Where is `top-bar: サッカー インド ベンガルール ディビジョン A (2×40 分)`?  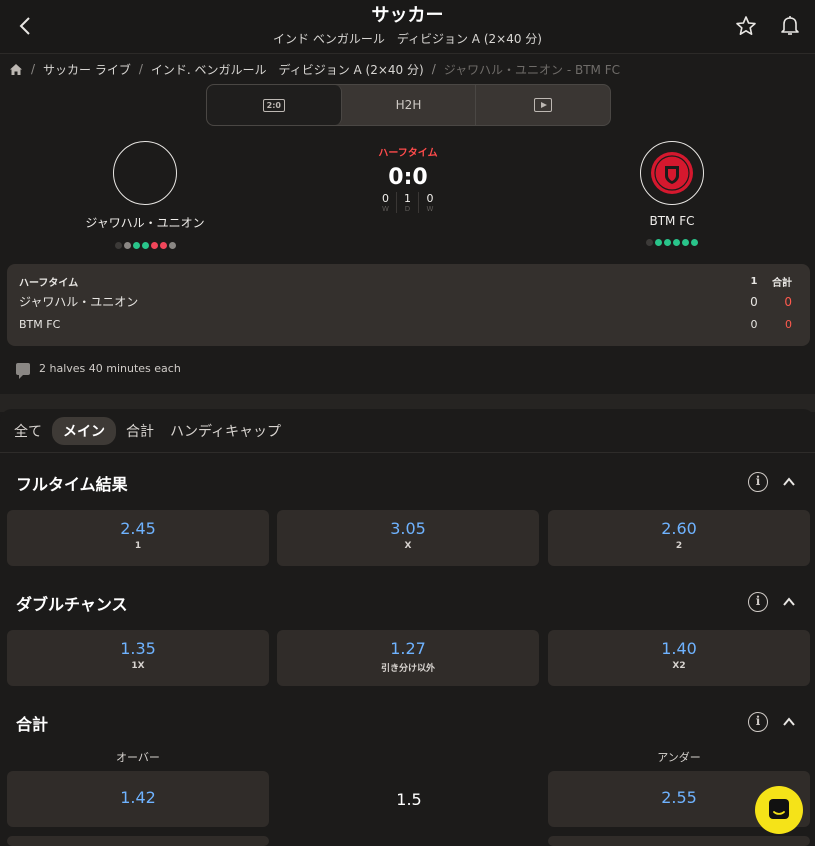
top-bar: サッカー インド ベンガルール ディビジョン A (2×40 分) is located at coordinates (407, 27).